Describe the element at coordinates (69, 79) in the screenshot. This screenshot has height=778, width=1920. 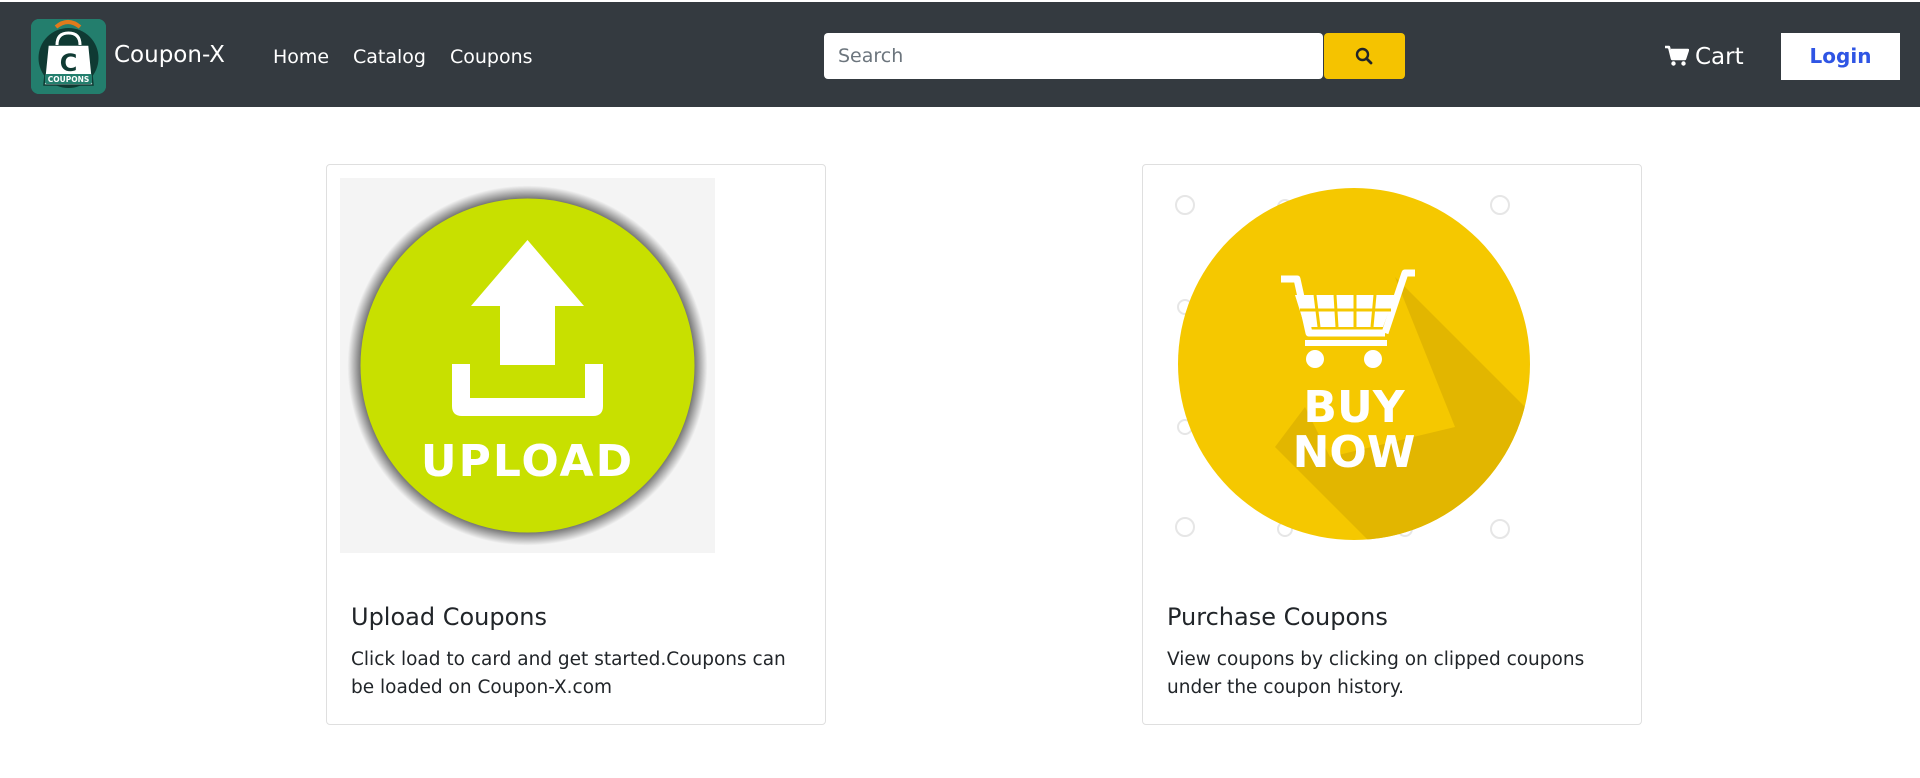
I see `svg-text: COUPONS` at that location.